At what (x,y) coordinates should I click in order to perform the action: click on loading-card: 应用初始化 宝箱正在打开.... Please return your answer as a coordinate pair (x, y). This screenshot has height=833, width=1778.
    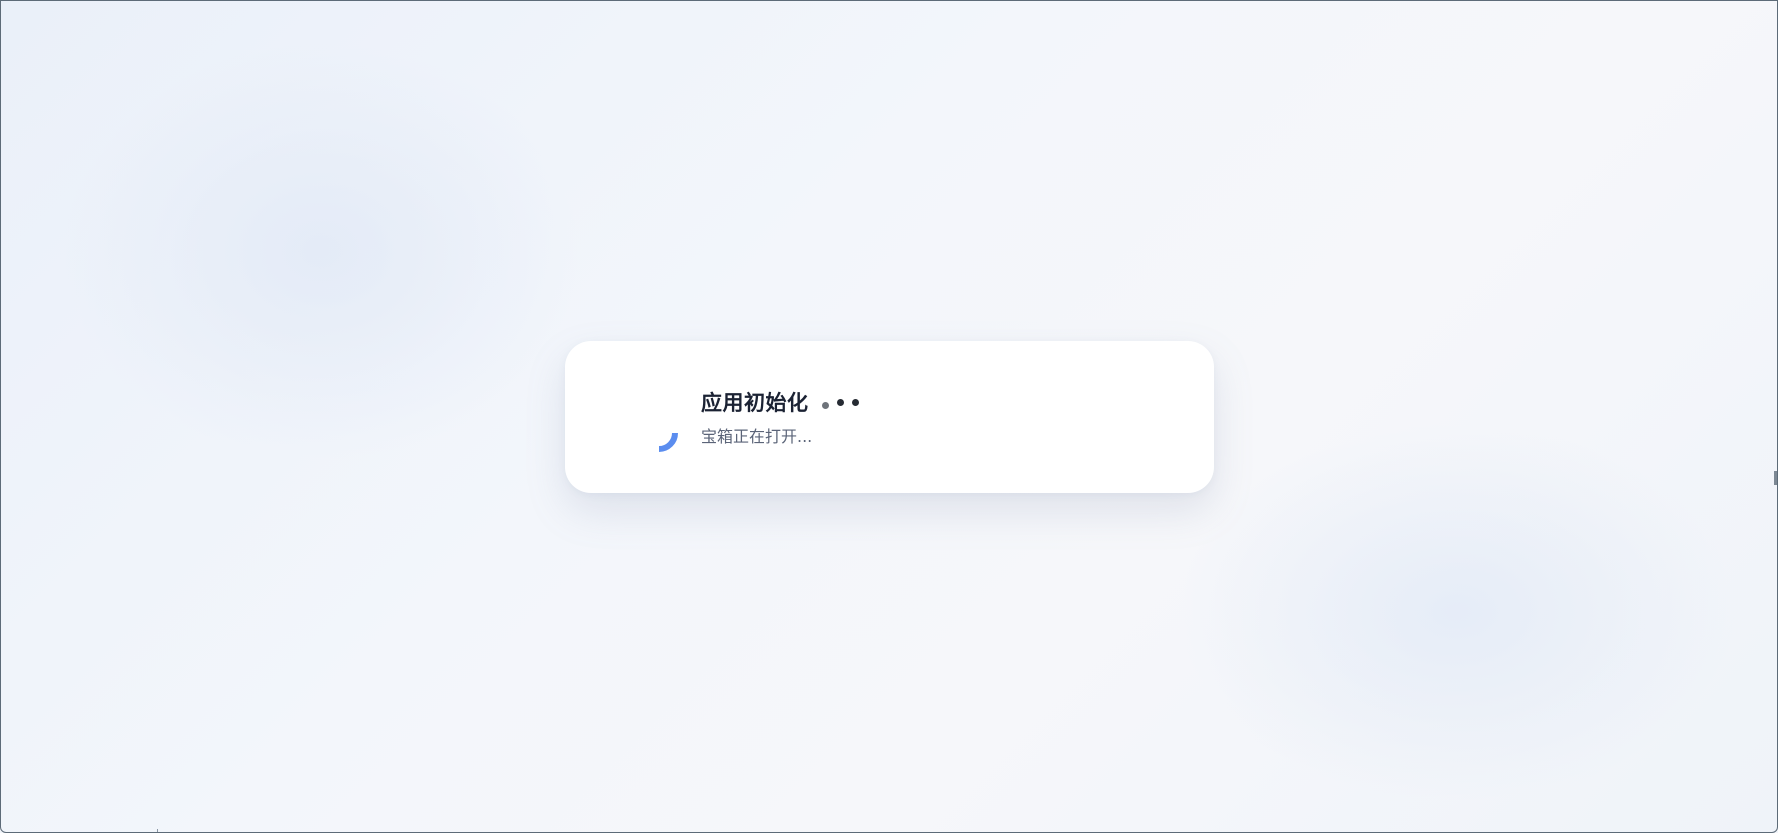
    Looking at the image, I should click on (889, 417).